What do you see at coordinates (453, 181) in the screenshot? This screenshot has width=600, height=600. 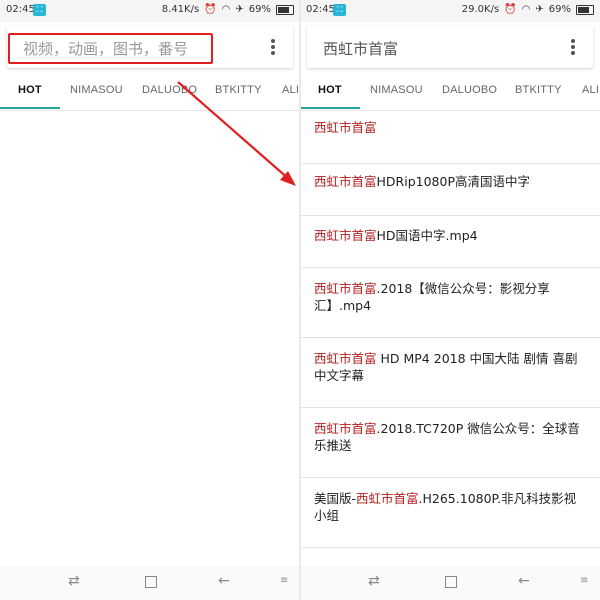 I see `result-suffix: HDRip1080P高清国语中字` at bounding box center [453, 181].